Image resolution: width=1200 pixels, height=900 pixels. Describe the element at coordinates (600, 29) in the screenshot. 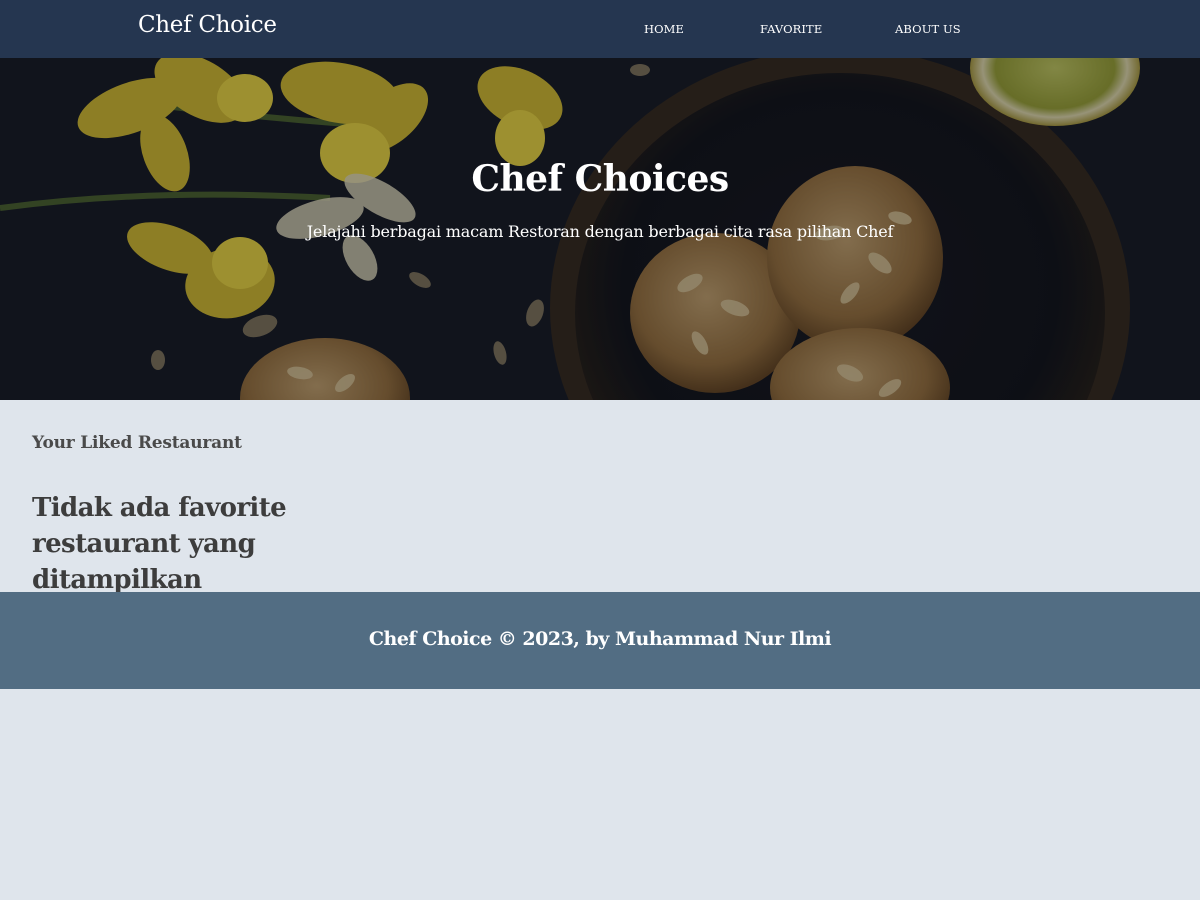

I see `navbar: Chef Choice HOME FAVORITE ABOUT US` at that location.